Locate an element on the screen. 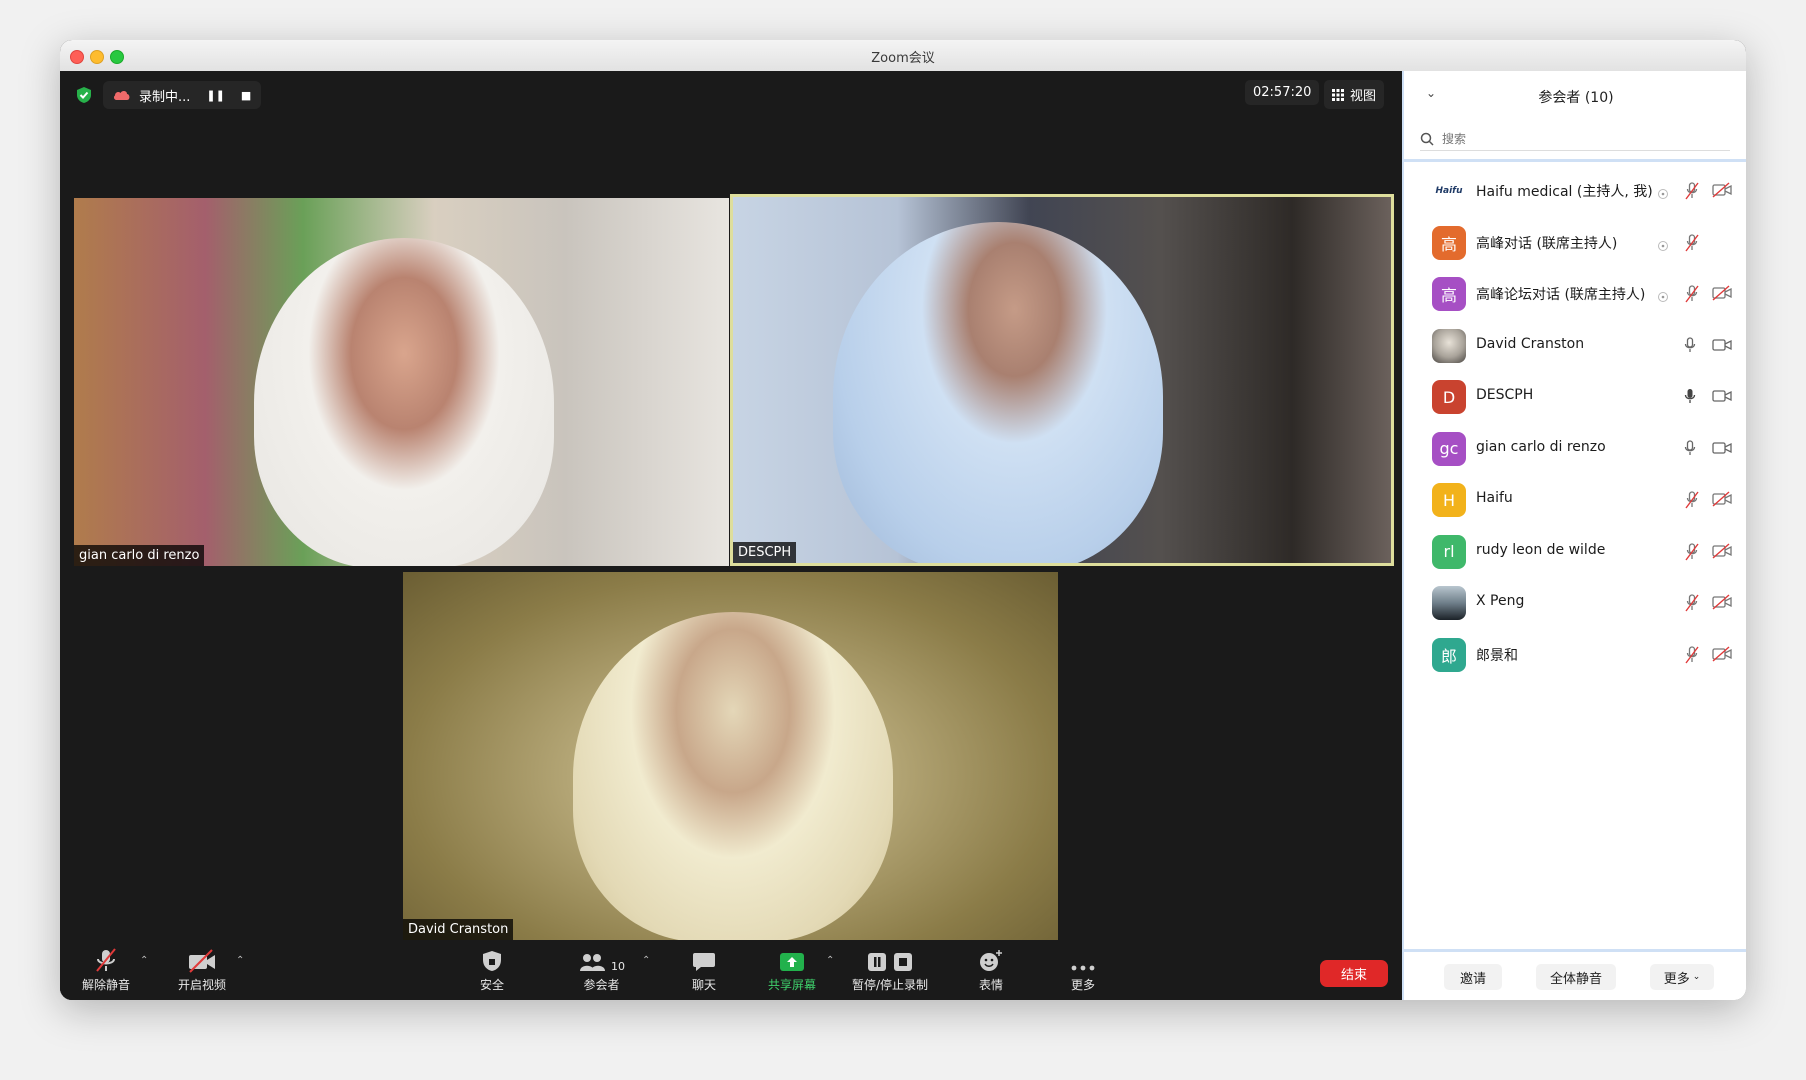 The width and height of the screenshot is (1806, 1080). participant-row: rl rudy leon de wilde is located at coordinates (1575, 552).